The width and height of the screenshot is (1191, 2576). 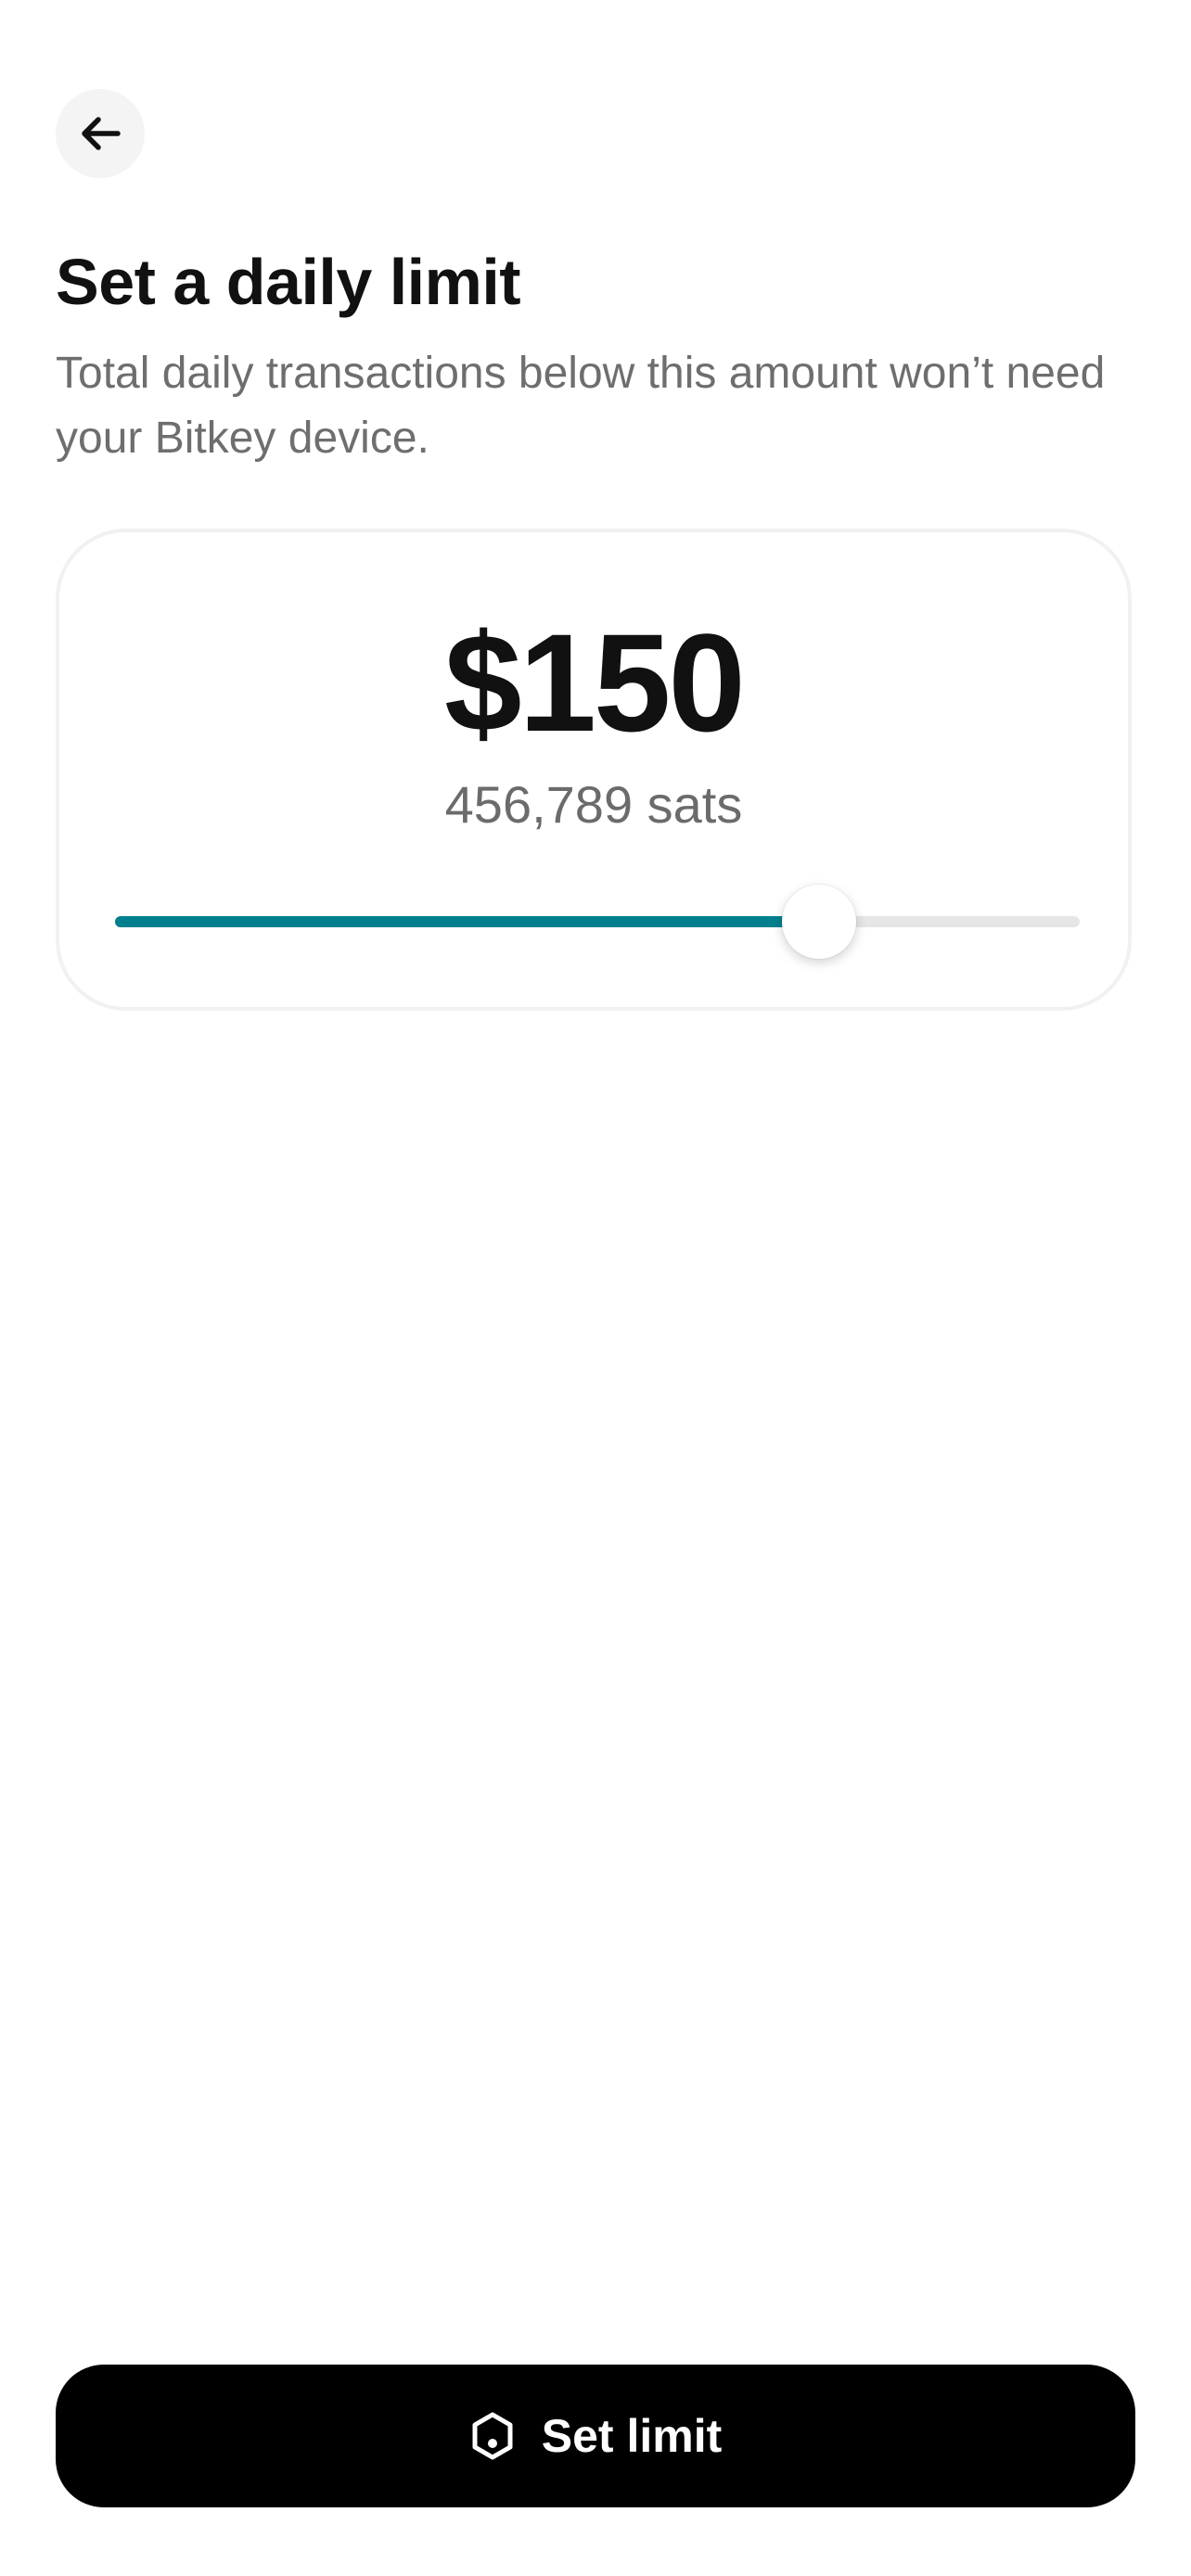 I want to click on back-button, so click(x=100, y=134).